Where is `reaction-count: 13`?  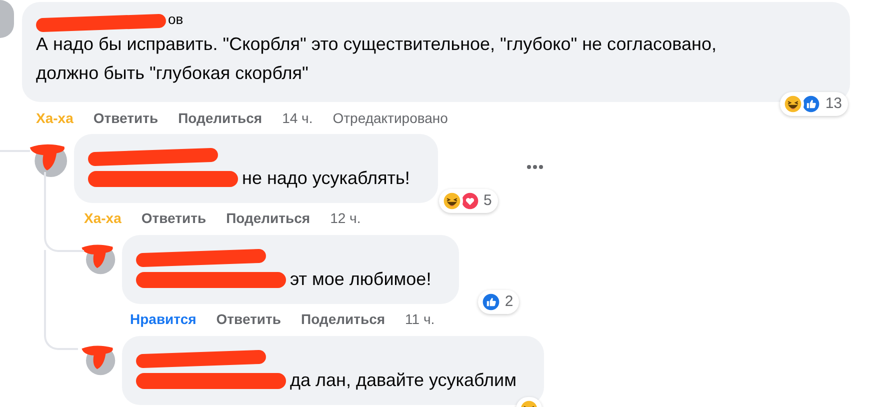
reaction-count: 13 is located at coordinates (834, 104).